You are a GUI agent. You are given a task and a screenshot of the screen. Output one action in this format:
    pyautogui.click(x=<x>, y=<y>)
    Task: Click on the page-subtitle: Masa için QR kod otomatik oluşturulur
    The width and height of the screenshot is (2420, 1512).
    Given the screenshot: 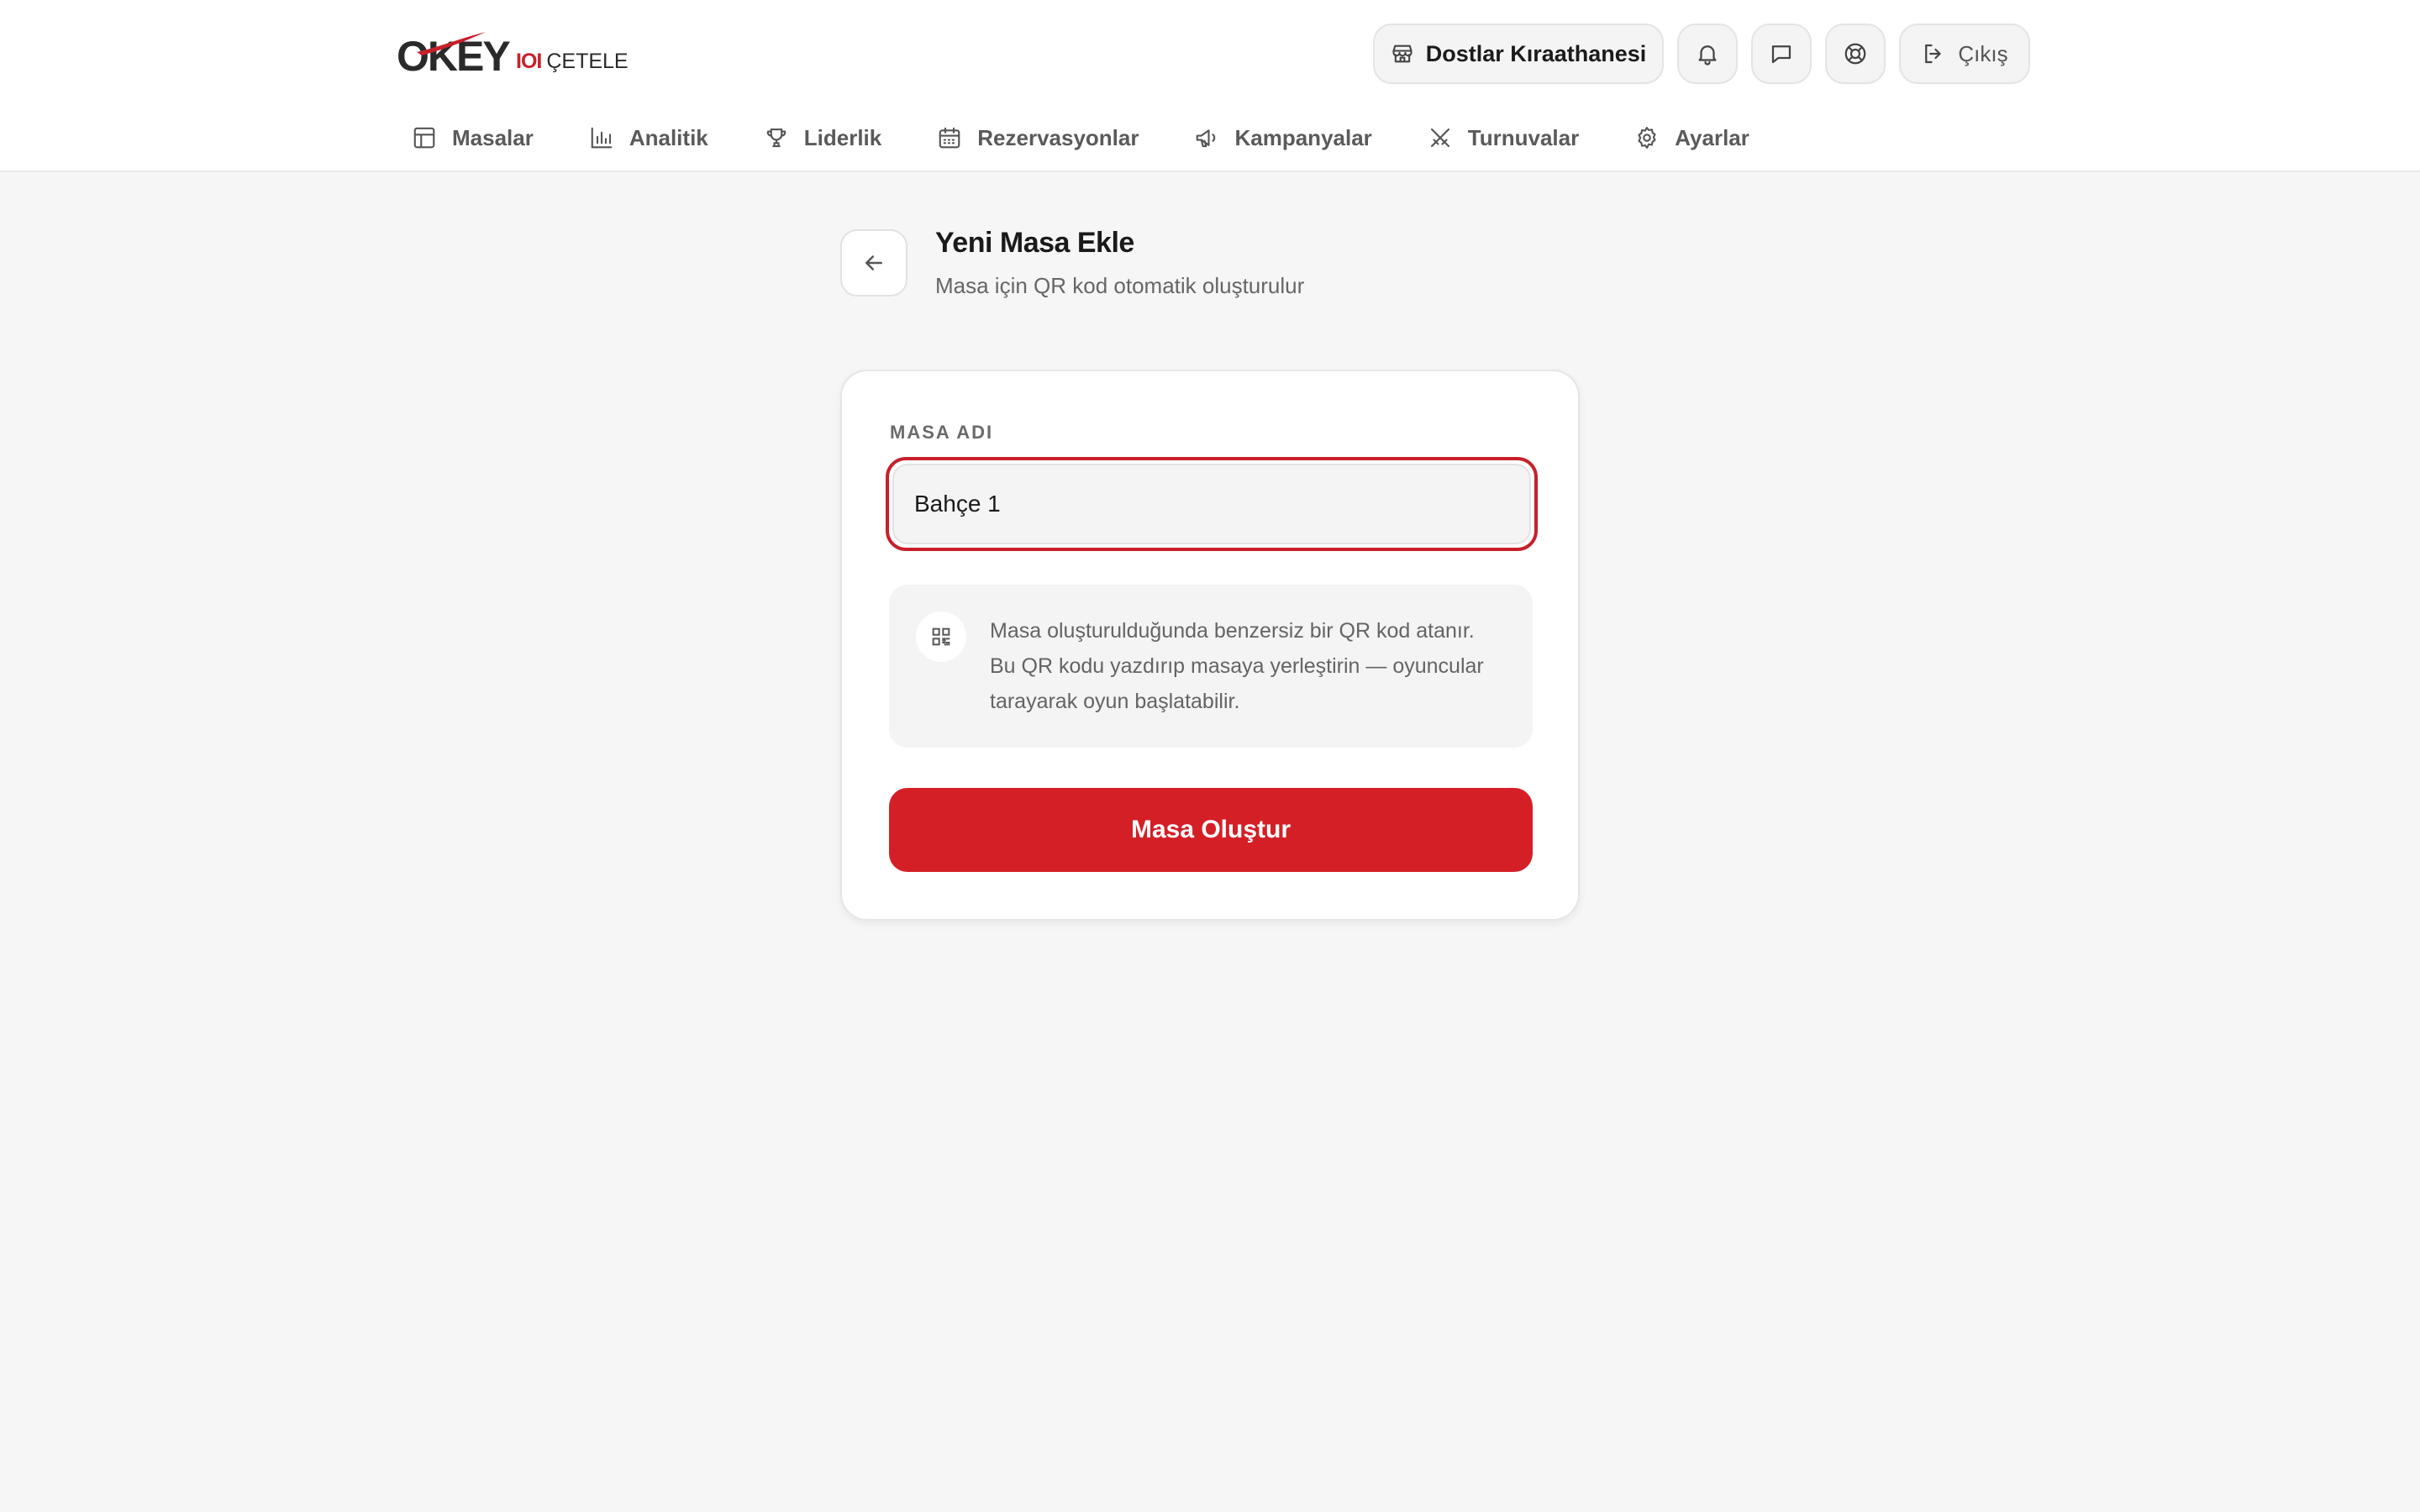 What is the action you would take?
    pyautogui.click(x=1120, y=285)
    